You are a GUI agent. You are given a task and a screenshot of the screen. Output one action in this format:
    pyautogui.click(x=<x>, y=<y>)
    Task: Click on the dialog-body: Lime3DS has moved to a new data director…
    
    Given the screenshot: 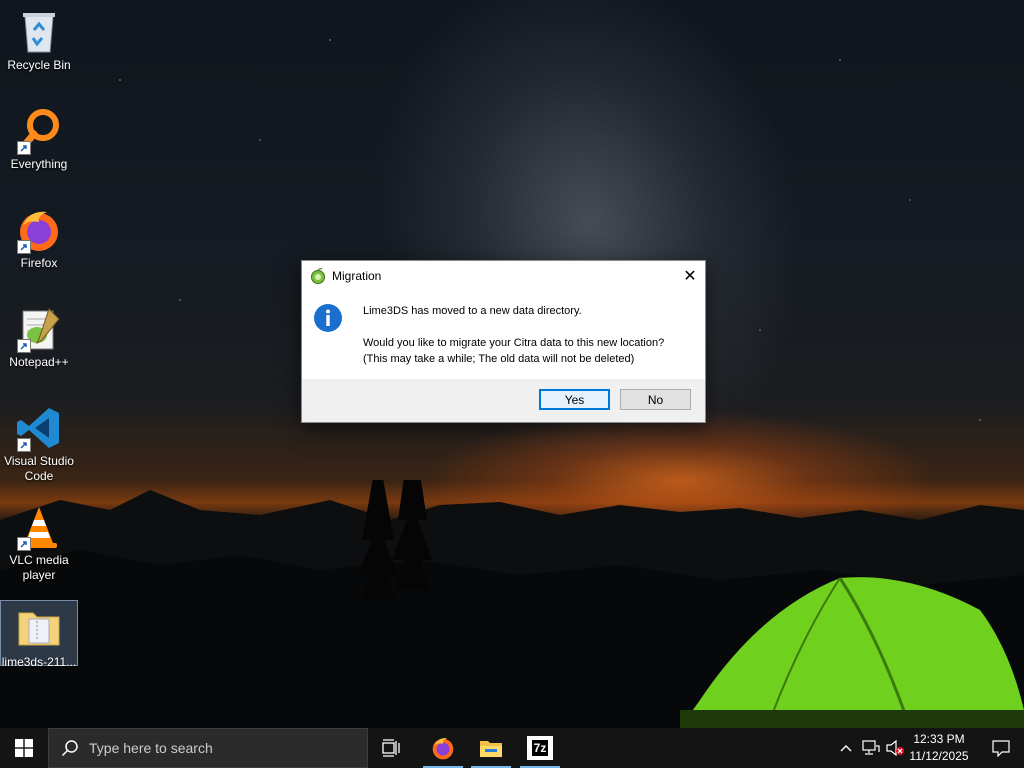 What is the action you would take?
    pyautogui.click(x=503, y=334)
    